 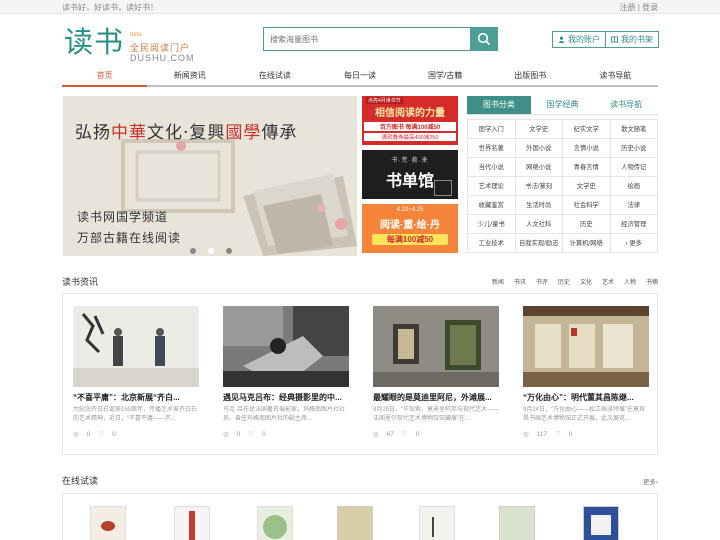 I want to click on category-item: 历史小说, so click(x=634, y=148).